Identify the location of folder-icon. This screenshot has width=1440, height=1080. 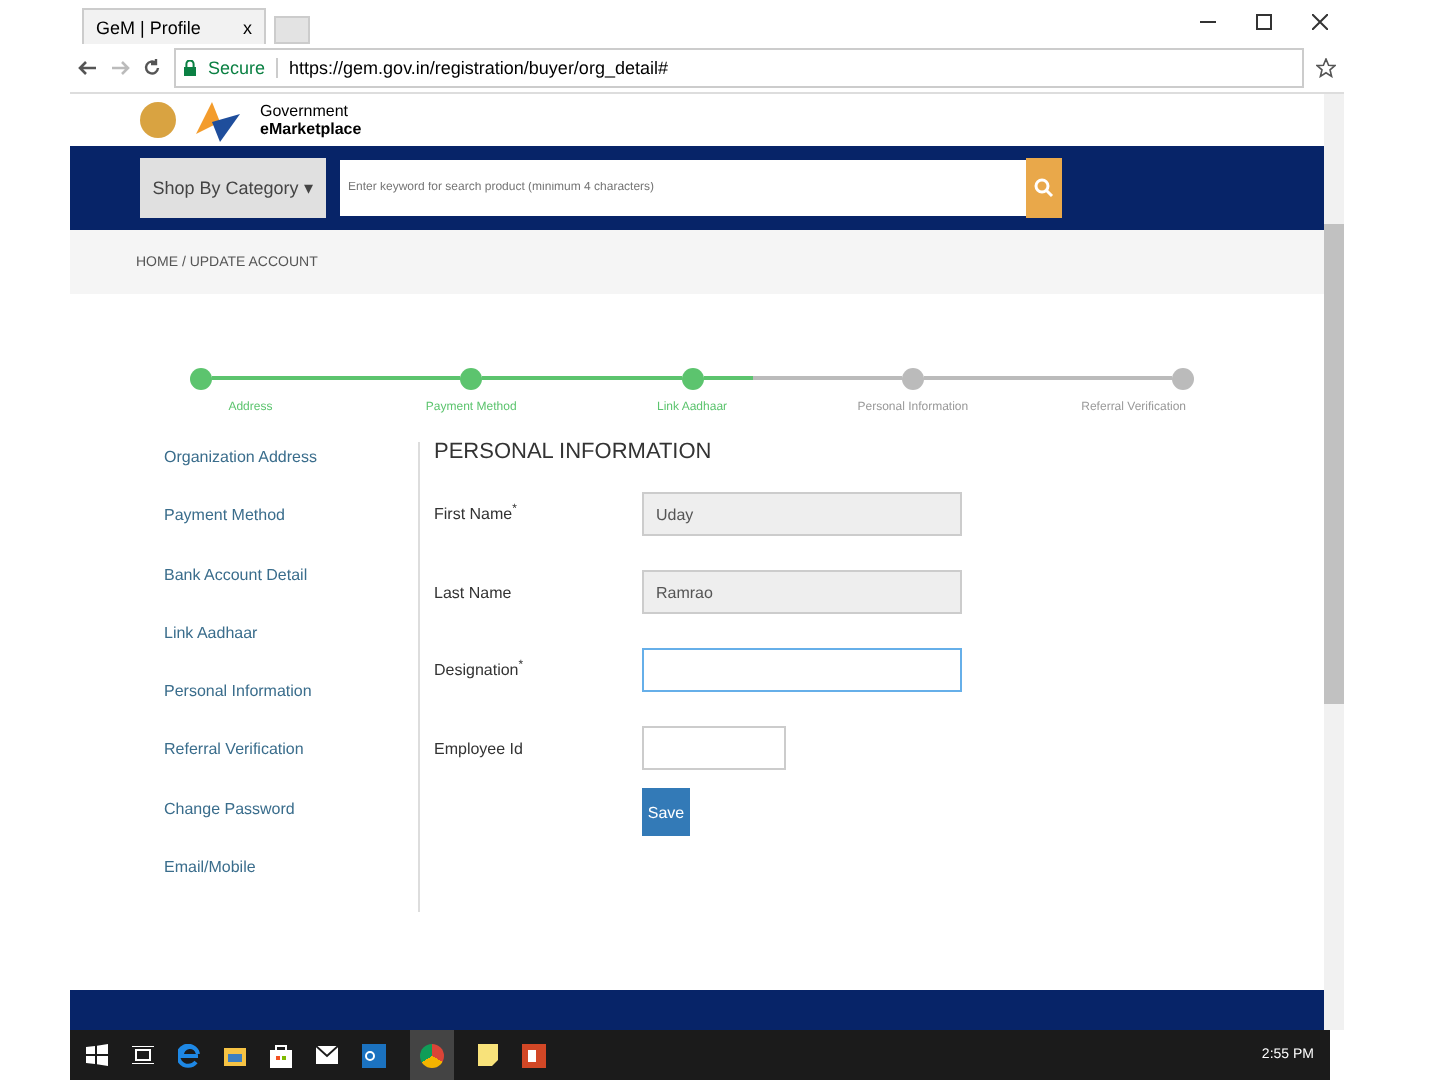
(235, 1055).